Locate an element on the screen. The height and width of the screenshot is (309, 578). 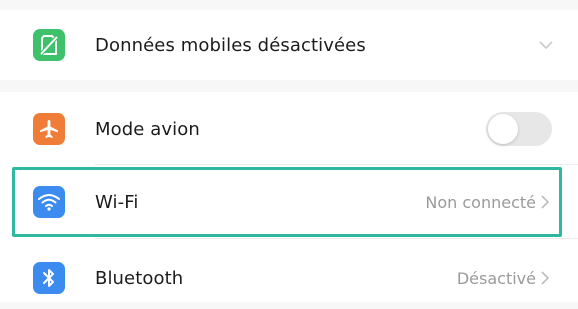
airplane-icon is located at coordinates (49, 129).